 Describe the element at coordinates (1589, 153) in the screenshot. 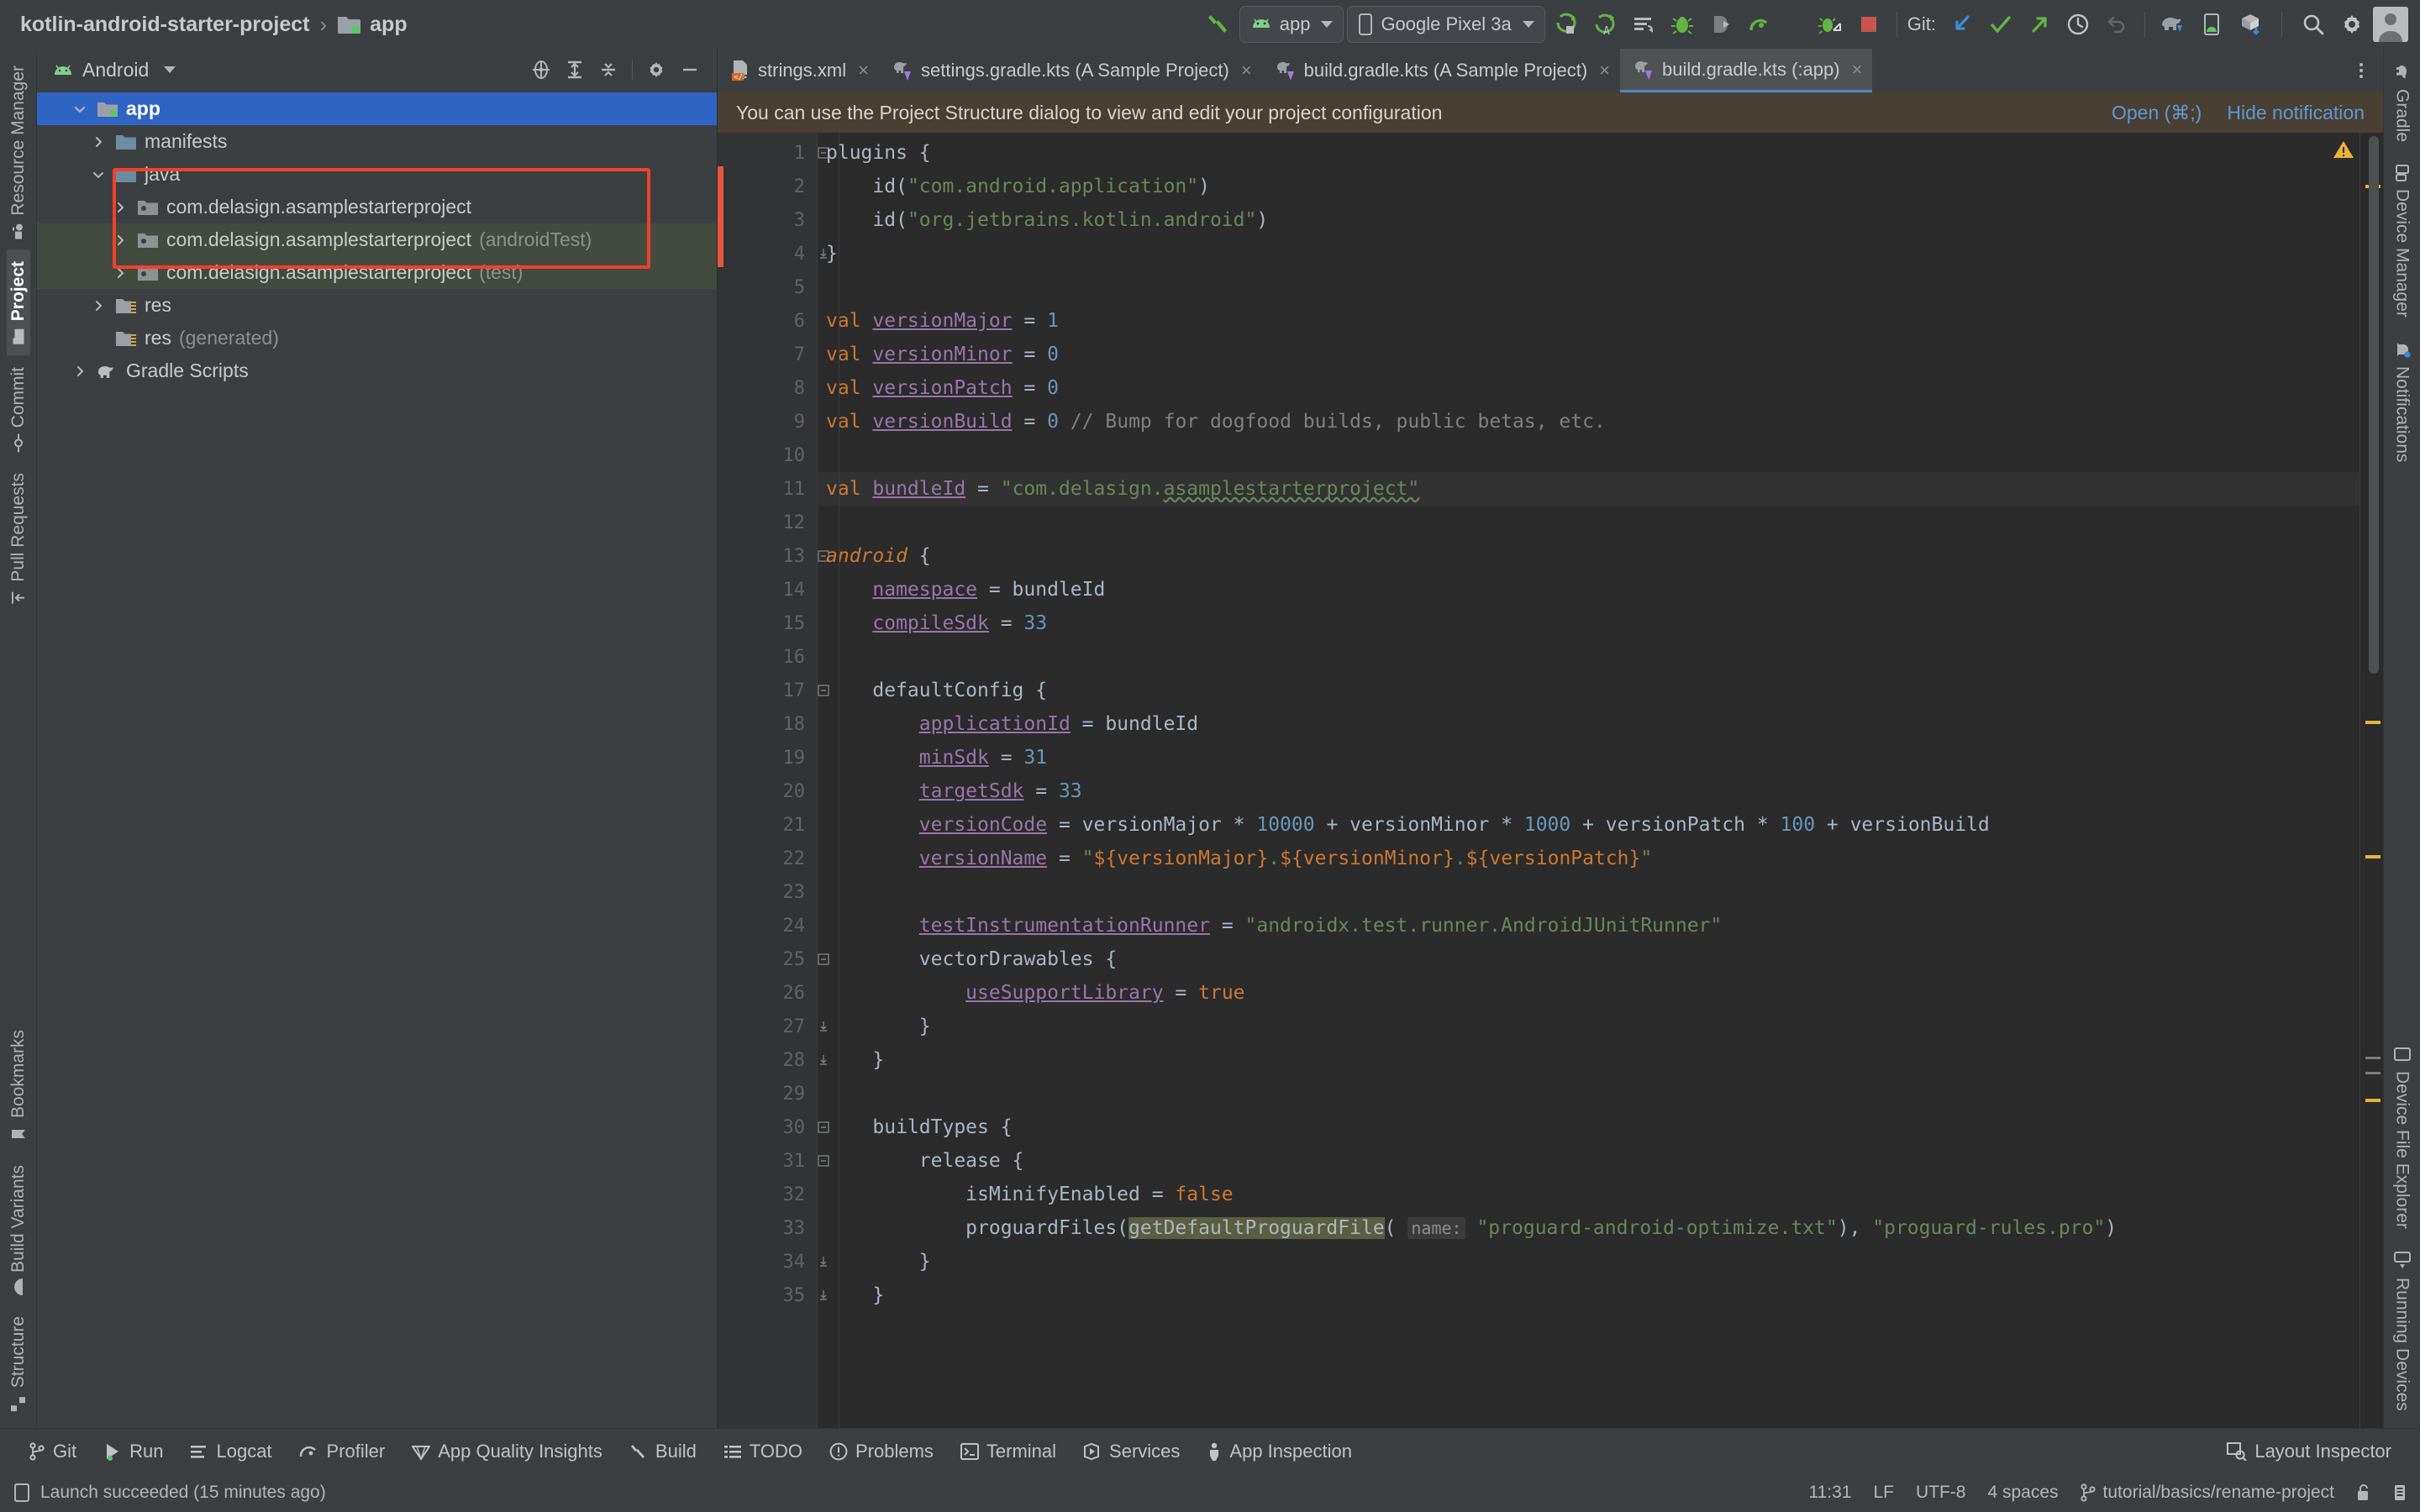

I see `code-line: plugins {` at that location.